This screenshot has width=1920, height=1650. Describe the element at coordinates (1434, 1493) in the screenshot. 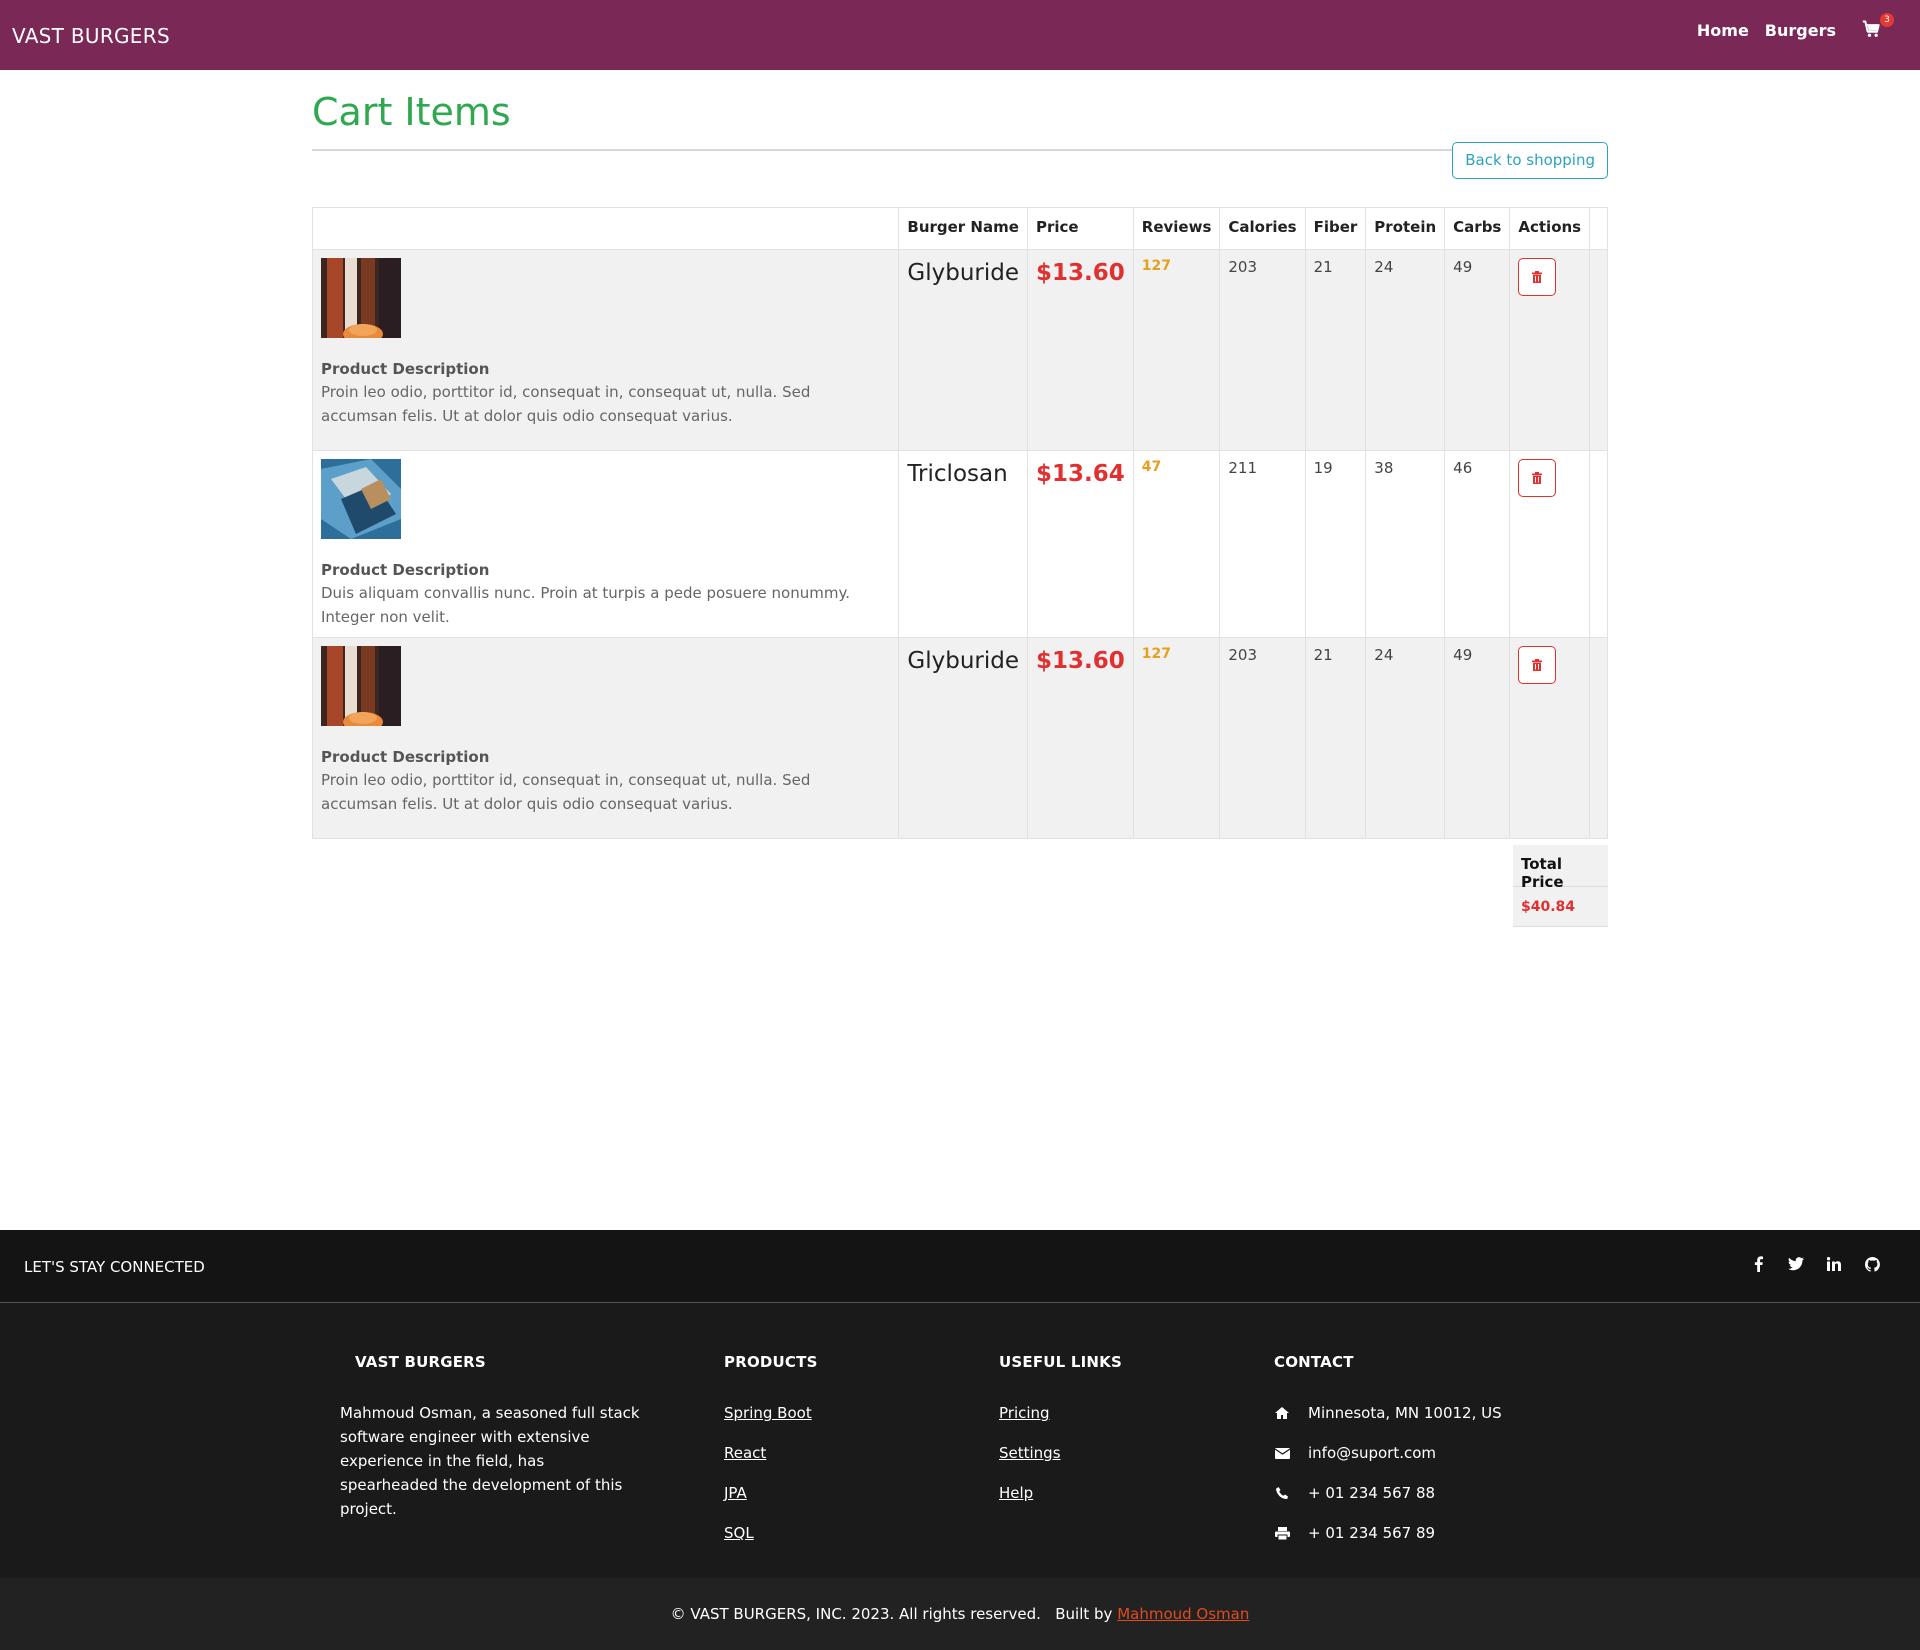

I see `contact-phone-row: + 01 234 567 88` at that location.